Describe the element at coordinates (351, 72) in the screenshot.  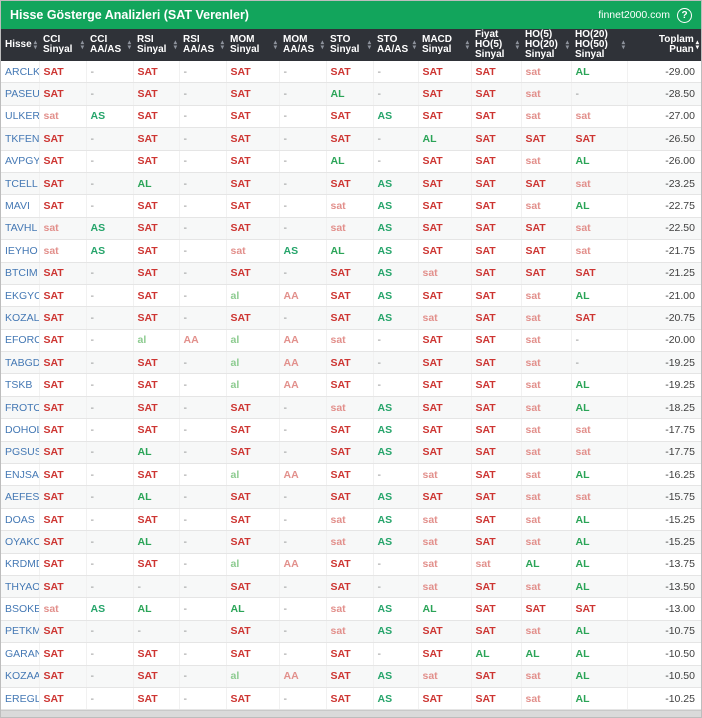
I see `table-row: ARCLK SAT - SAT - SAT - SAT - SAT SAT sat AL -29.00` at that location.